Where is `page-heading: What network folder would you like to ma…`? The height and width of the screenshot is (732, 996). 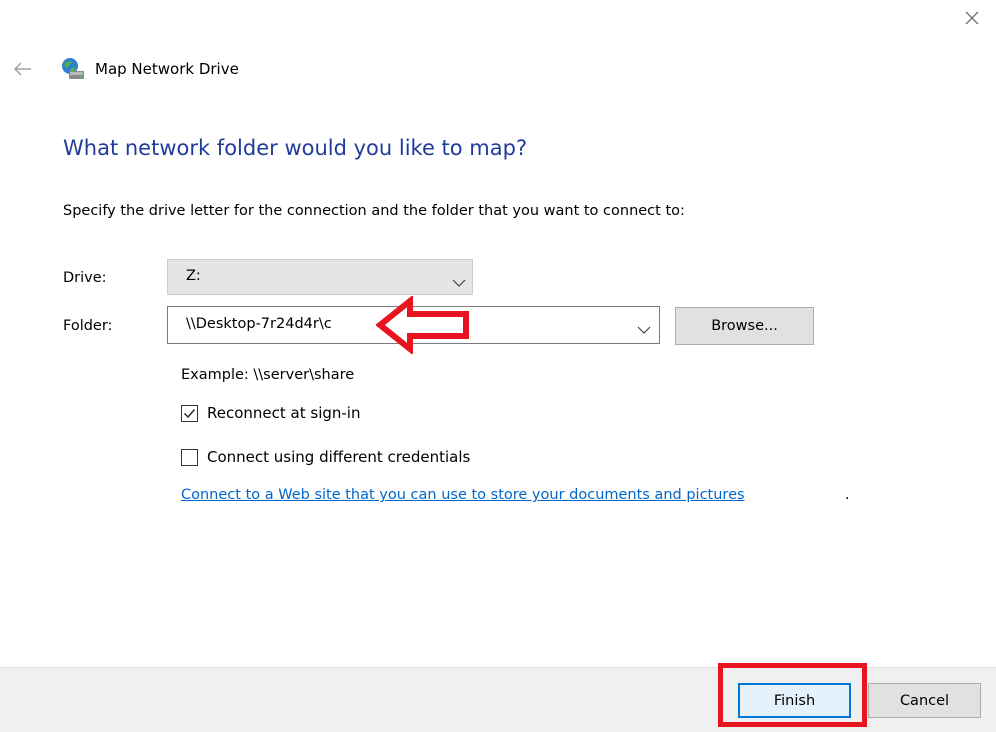
page-heading: What network folder would you like to ma… is located at coordinates (295, 148).